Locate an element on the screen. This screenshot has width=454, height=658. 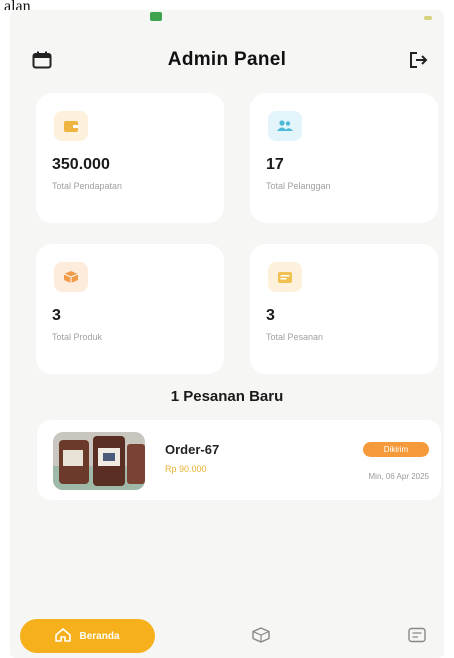
stat-card-orders: 3 Total Pesanan is located at coordinates (344, 309).